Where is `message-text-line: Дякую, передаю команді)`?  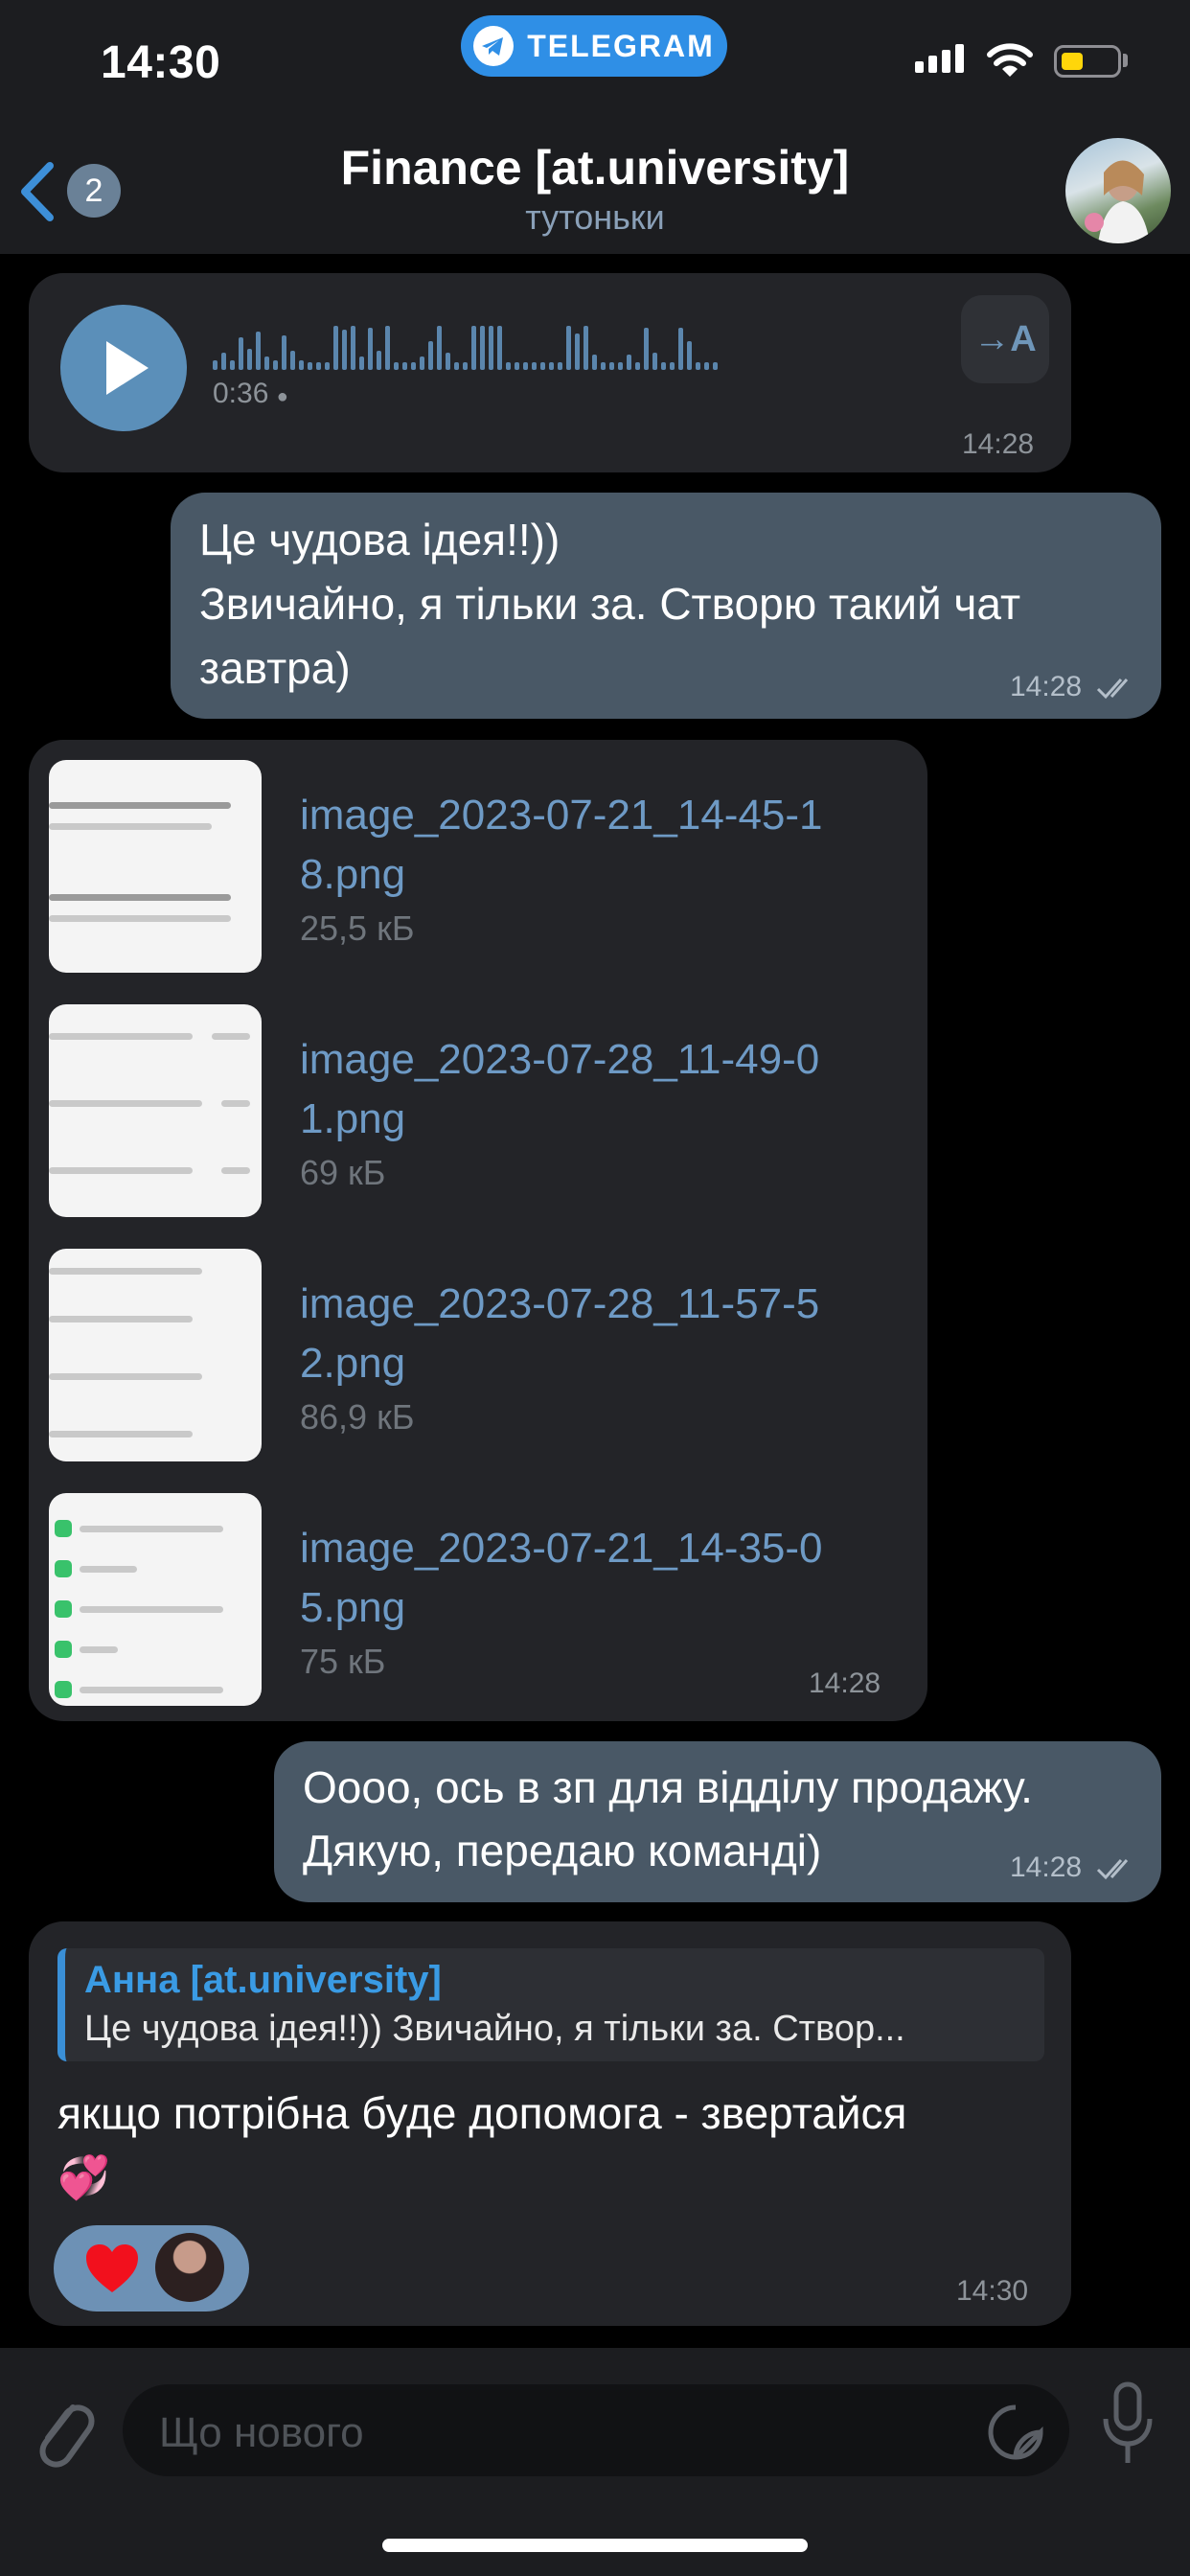 message-text-line: Дякую, передаю команді) is located at coordinates (562, 1851).